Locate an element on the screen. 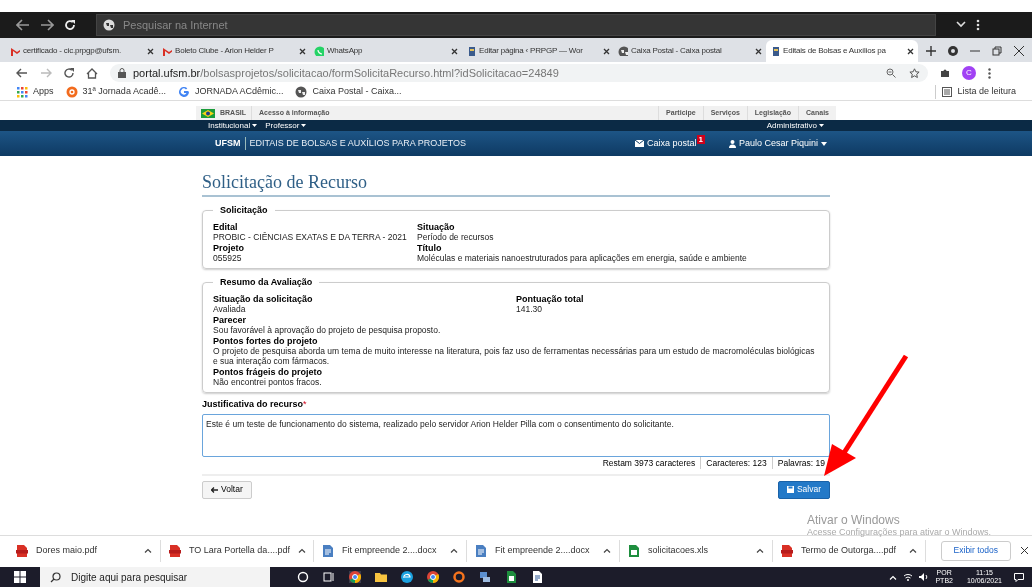 This screenshot has height=587, width=1032. field-value: 141.30 is located at coordinates (529, 309).